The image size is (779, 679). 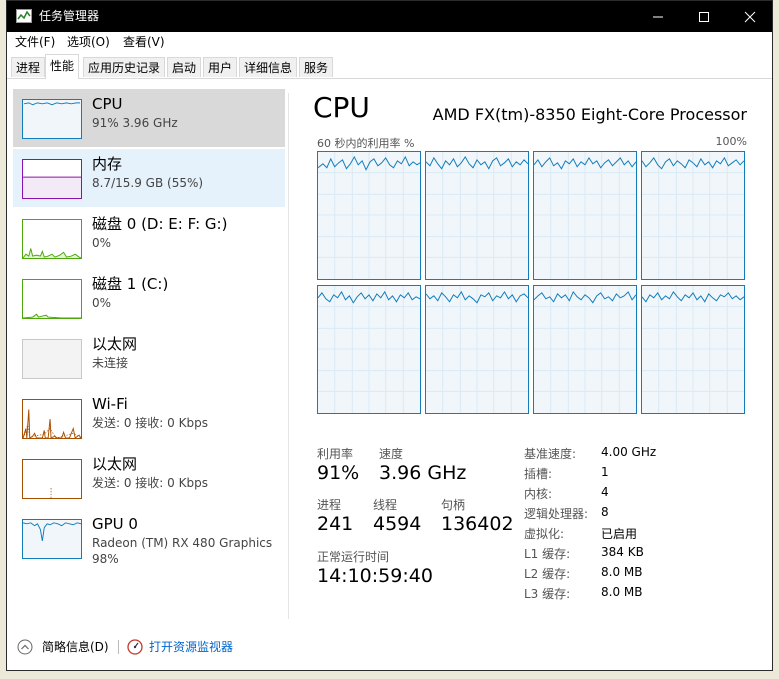 I want to click on sidebar-item-detail: Radeon (TM) RX 480 Graphics, so click(x=182, y=543).